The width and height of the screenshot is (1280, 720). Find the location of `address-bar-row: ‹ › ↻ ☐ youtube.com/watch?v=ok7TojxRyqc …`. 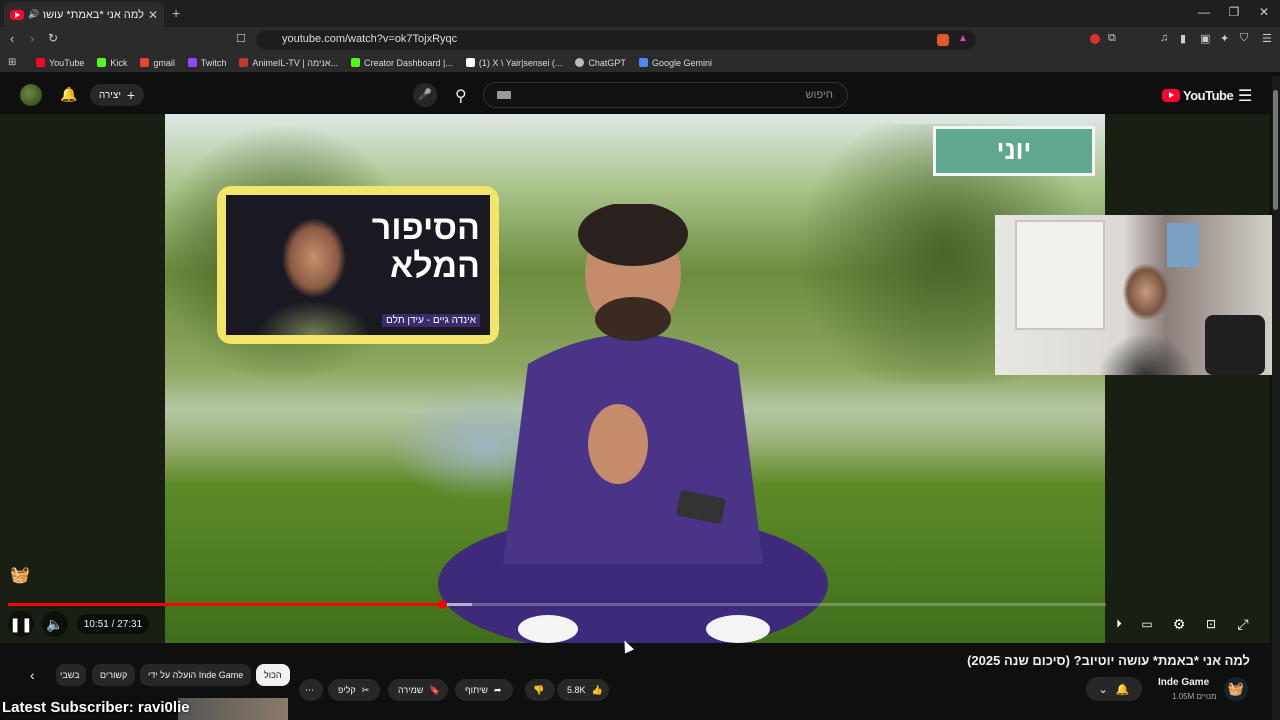

address-bar-row: ‹ › ↻ ☐ youtube.com/watch?v=ok7TojxRyqc … is located at coordinates (640, 40).